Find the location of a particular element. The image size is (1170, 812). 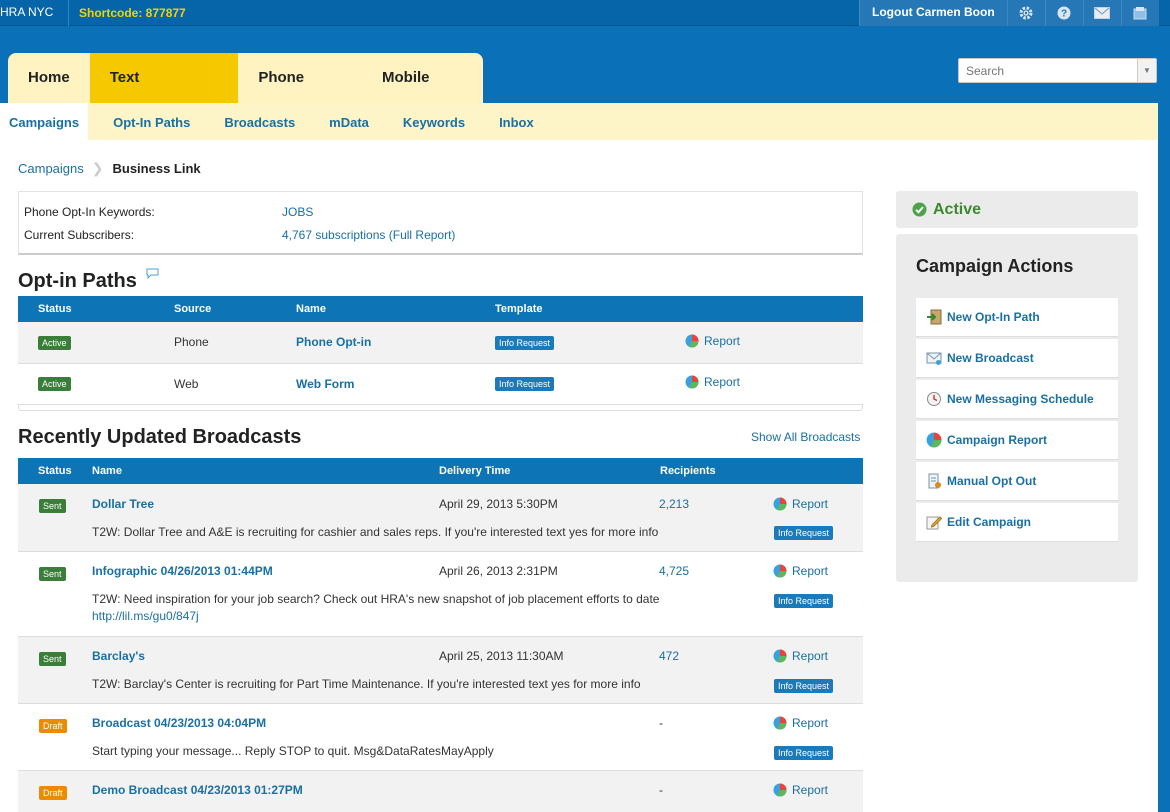

check-circle-icon is located at coordinates (919, 209).